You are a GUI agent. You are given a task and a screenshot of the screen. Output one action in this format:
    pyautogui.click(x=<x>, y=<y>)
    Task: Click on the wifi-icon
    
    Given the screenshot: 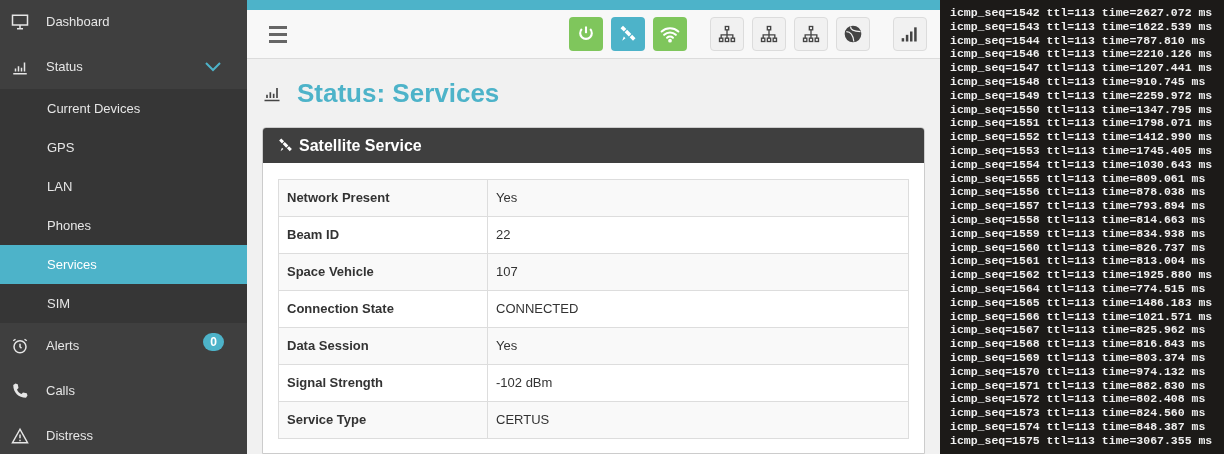 What is the action you would take?
    pyautogui.click(x=670, y=34)
    